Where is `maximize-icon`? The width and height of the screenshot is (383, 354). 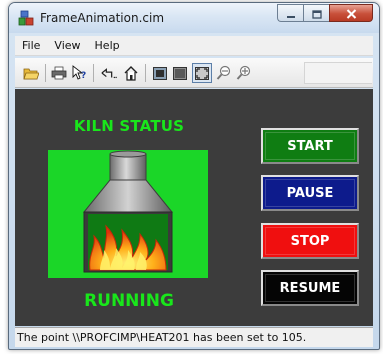 maximize-icon is located at coordinates (316, 13).